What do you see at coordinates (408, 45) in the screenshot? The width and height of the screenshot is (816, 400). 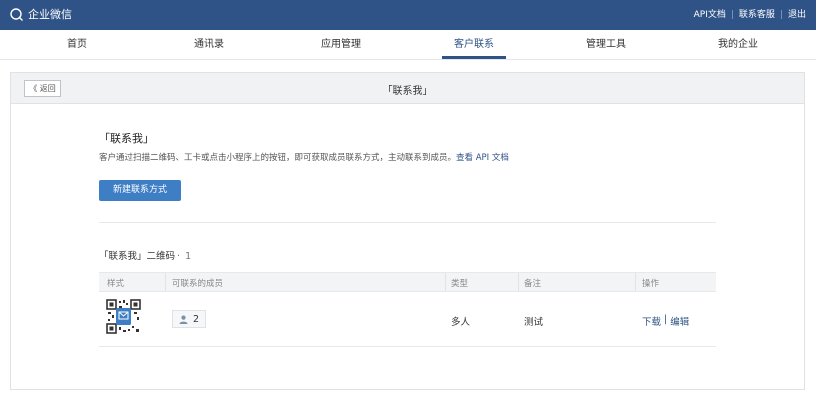 I see `main-nav: 首页 通讯录 应用管理 客户联系 管理工具 我的企业` at bounding box center [408, 45].